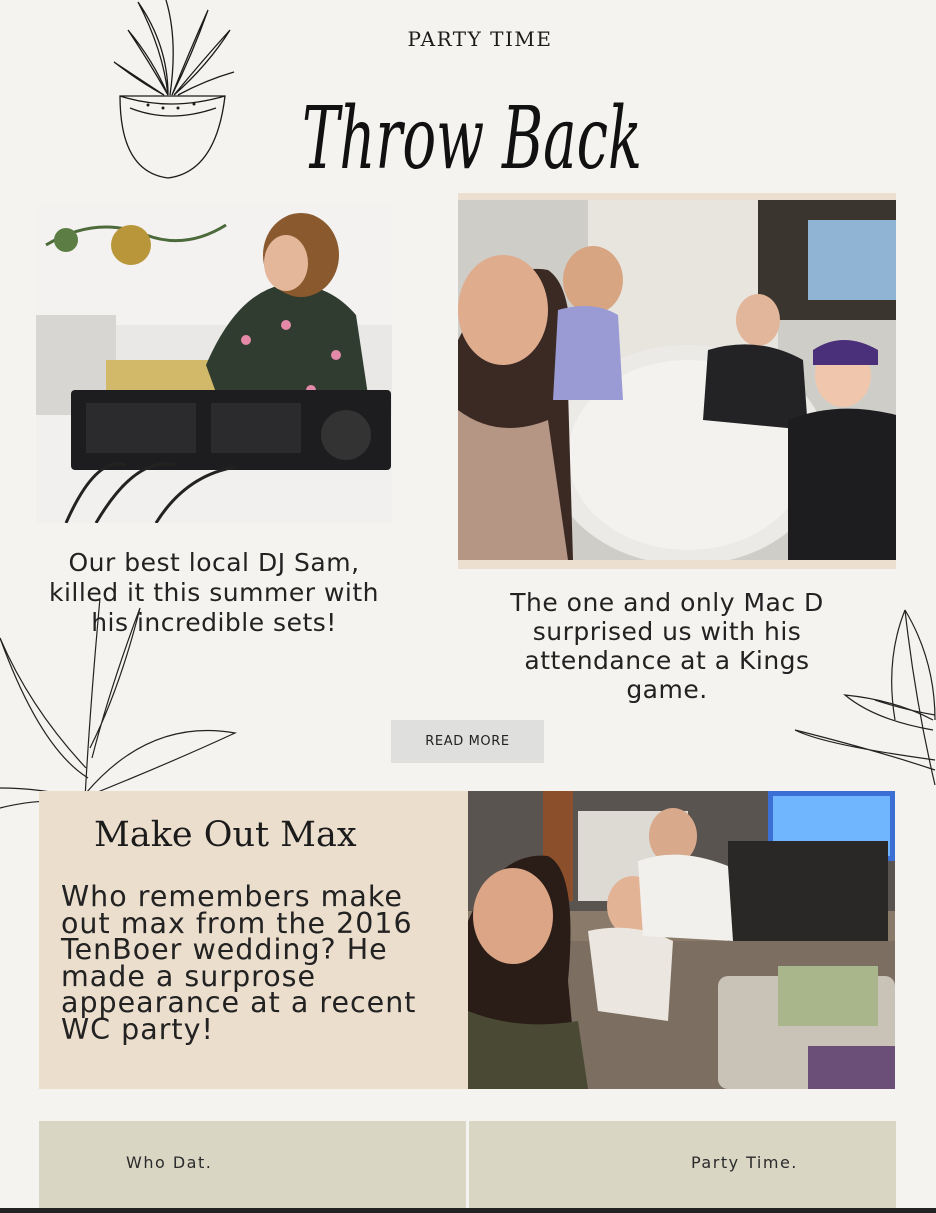 This screenshot has height=1213, width=936. I want to click on dj-photo, so click(214, 364).